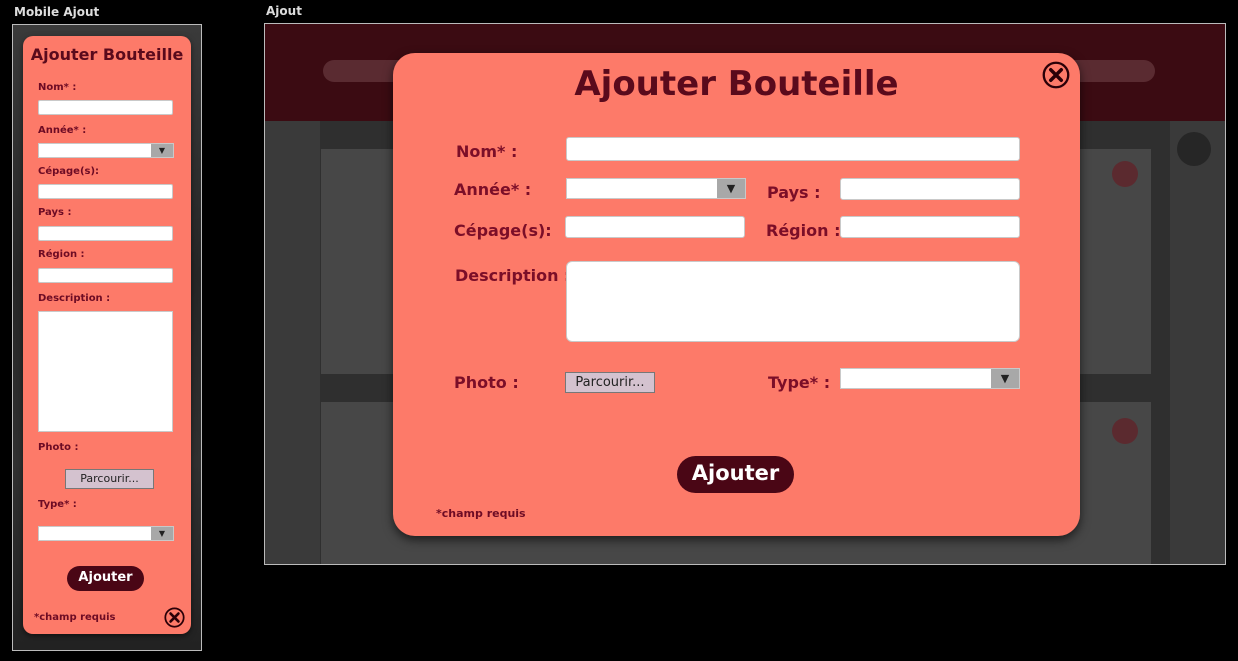  I want to click on desktop-frame-label: Ajout, so click(284, 11).